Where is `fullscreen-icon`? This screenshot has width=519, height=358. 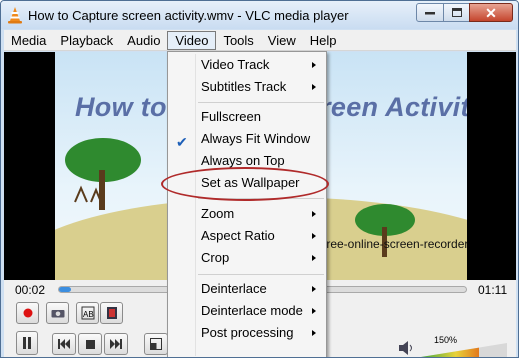 fullscreen-icon is located at coordinates (156, 344).